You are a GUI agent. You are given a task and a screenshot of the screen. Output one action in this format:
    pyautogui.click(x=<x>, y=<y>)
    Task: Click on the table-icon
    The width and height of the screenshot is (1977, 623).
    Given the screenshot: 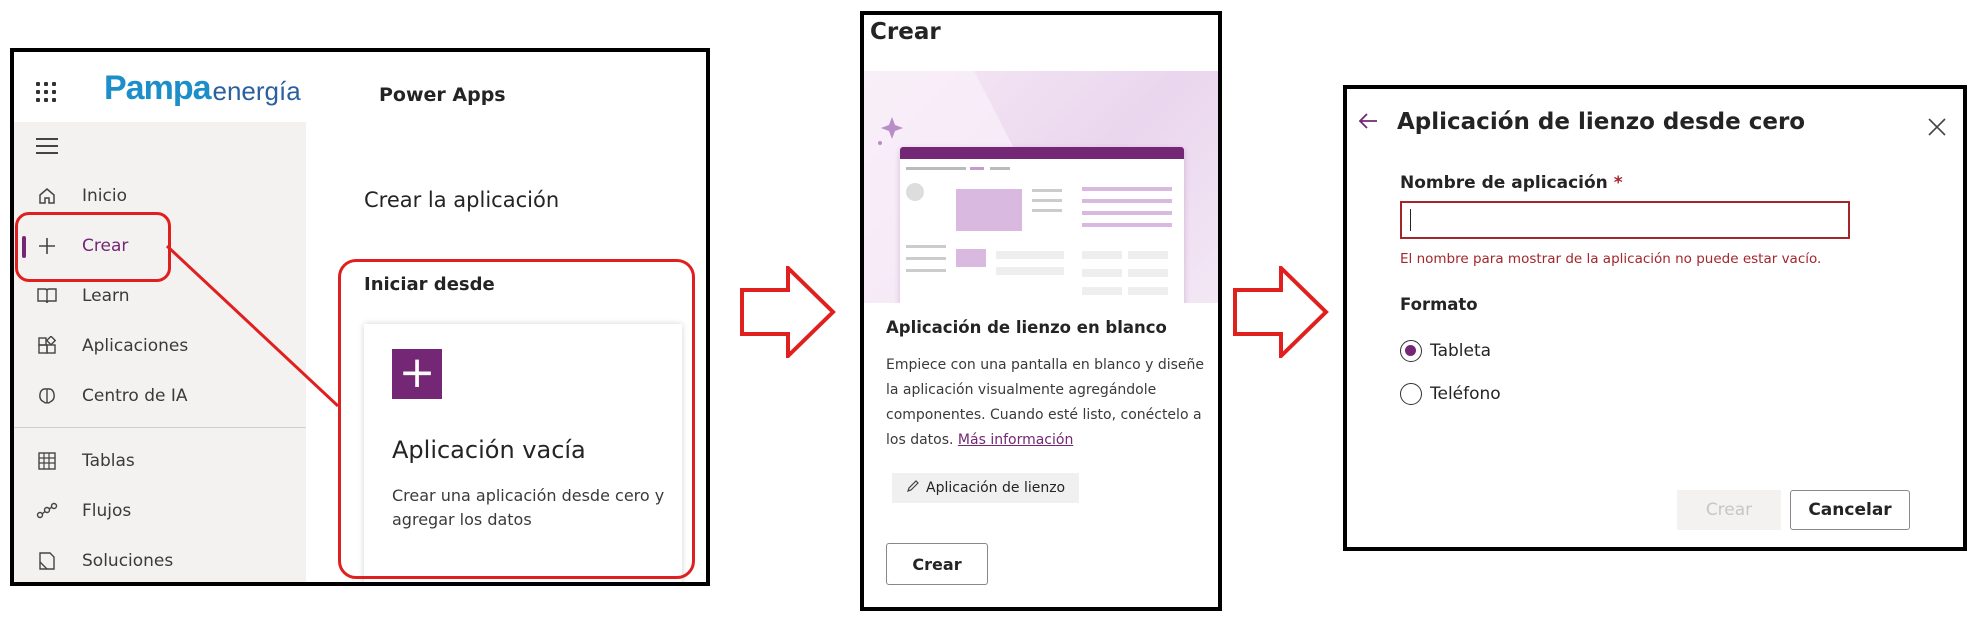 What is the action you would take?
    pyautogui.click(x=47, y=461)
    